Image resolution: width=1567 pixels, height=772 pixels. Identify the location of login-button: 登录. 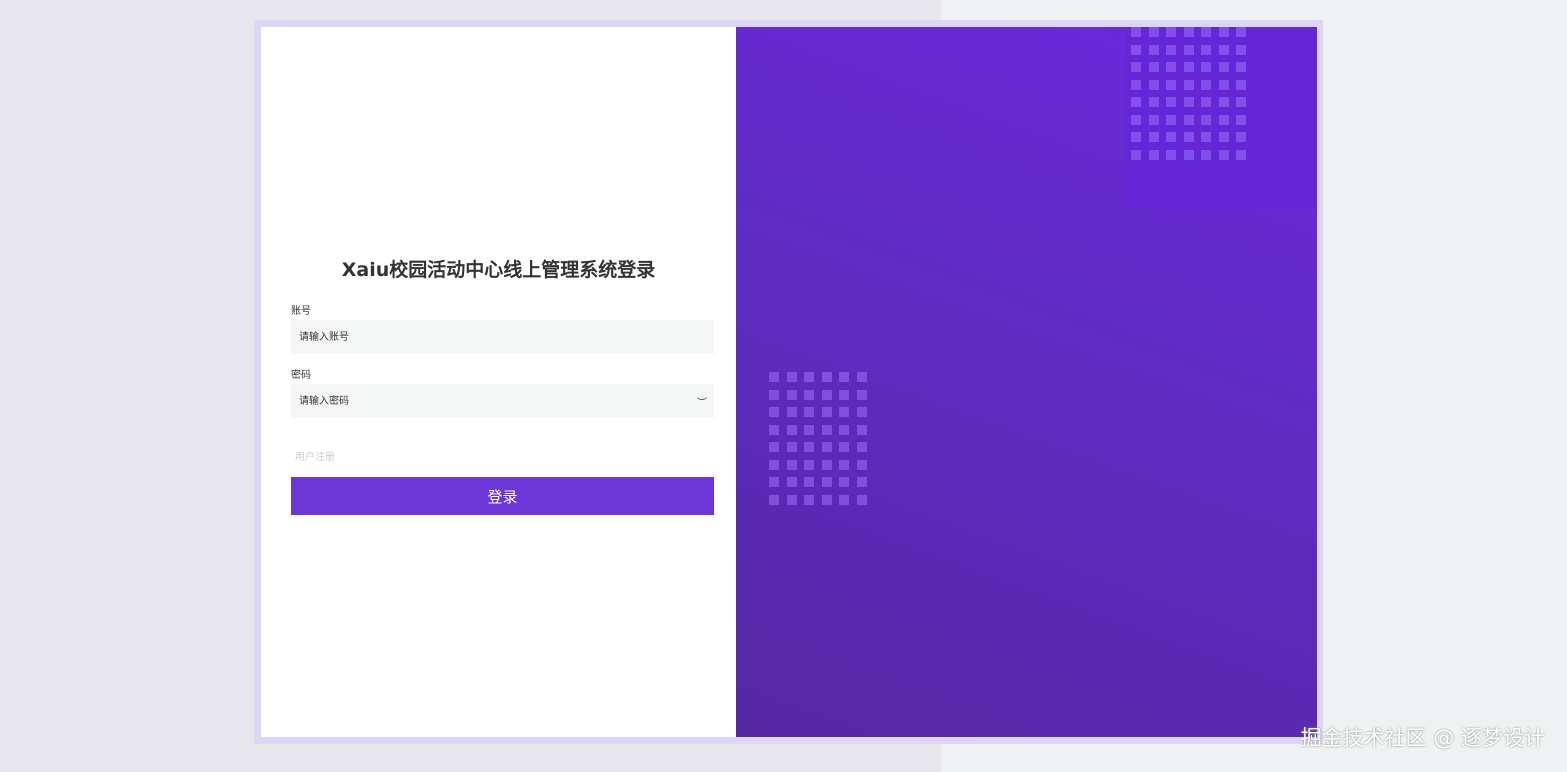
(502, 496).